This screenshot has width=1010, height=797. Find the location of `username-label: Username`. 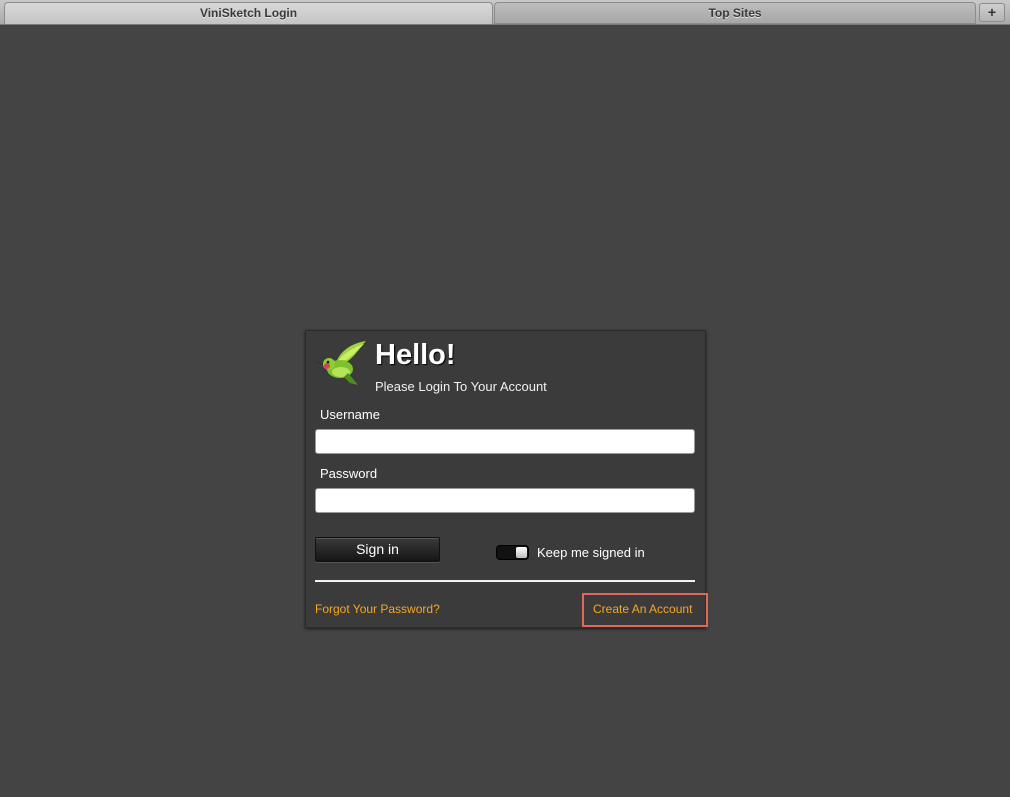

username-label: Username is located at coordinates (350, 414).